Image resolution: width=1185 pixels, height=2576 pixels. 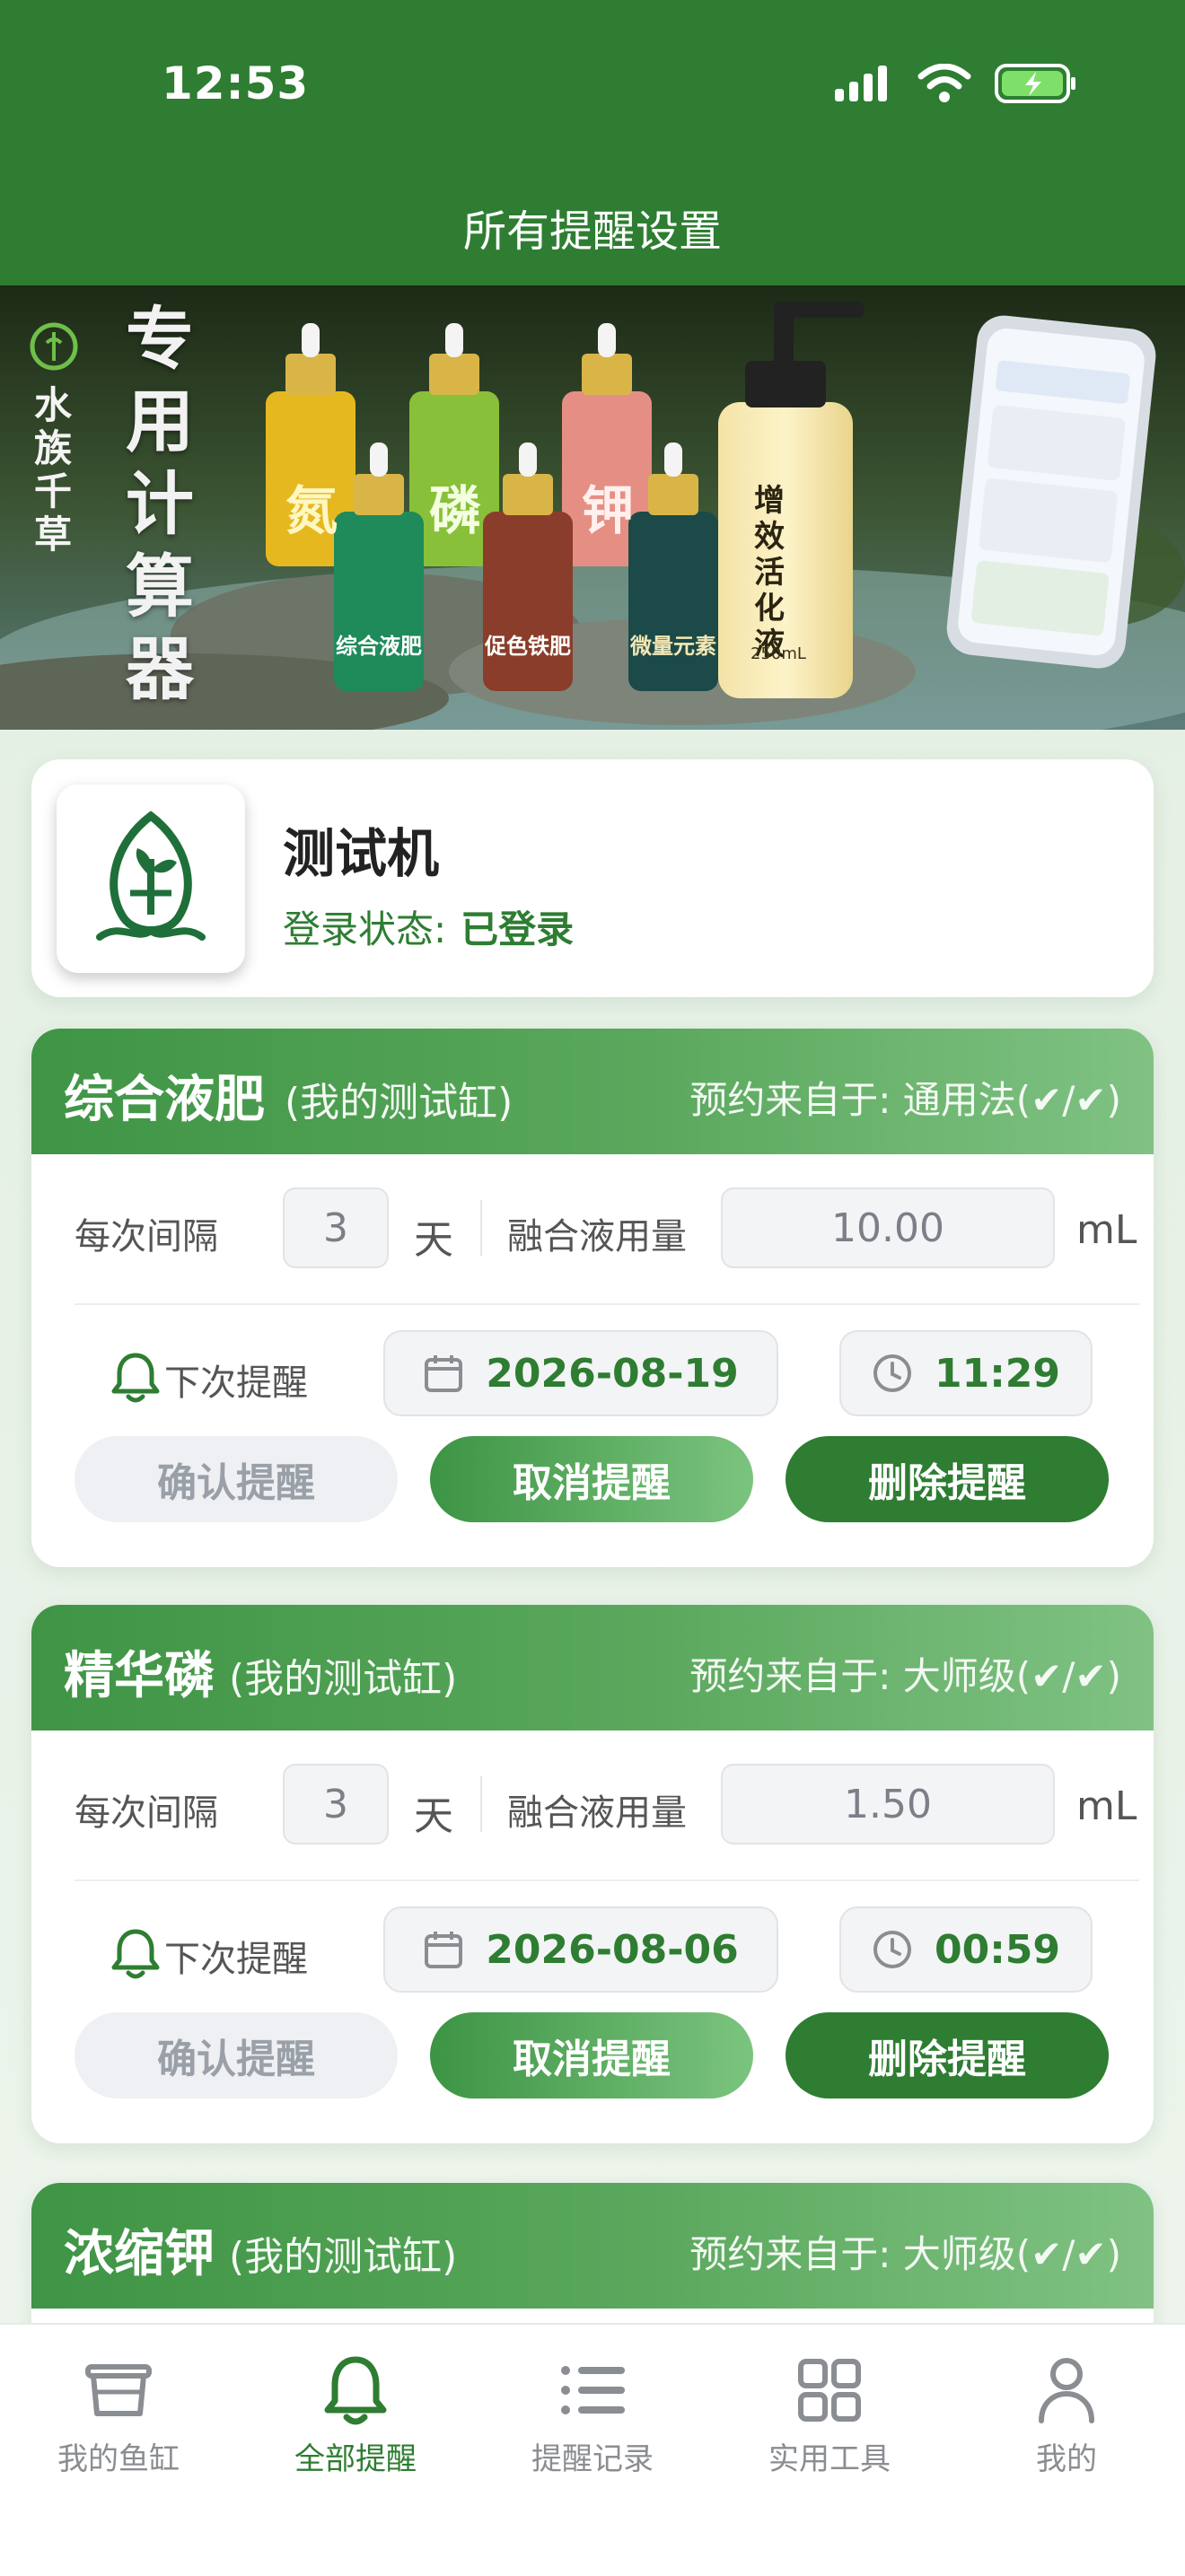 I want to click on battery-icon, so click(x=1035, y=83).